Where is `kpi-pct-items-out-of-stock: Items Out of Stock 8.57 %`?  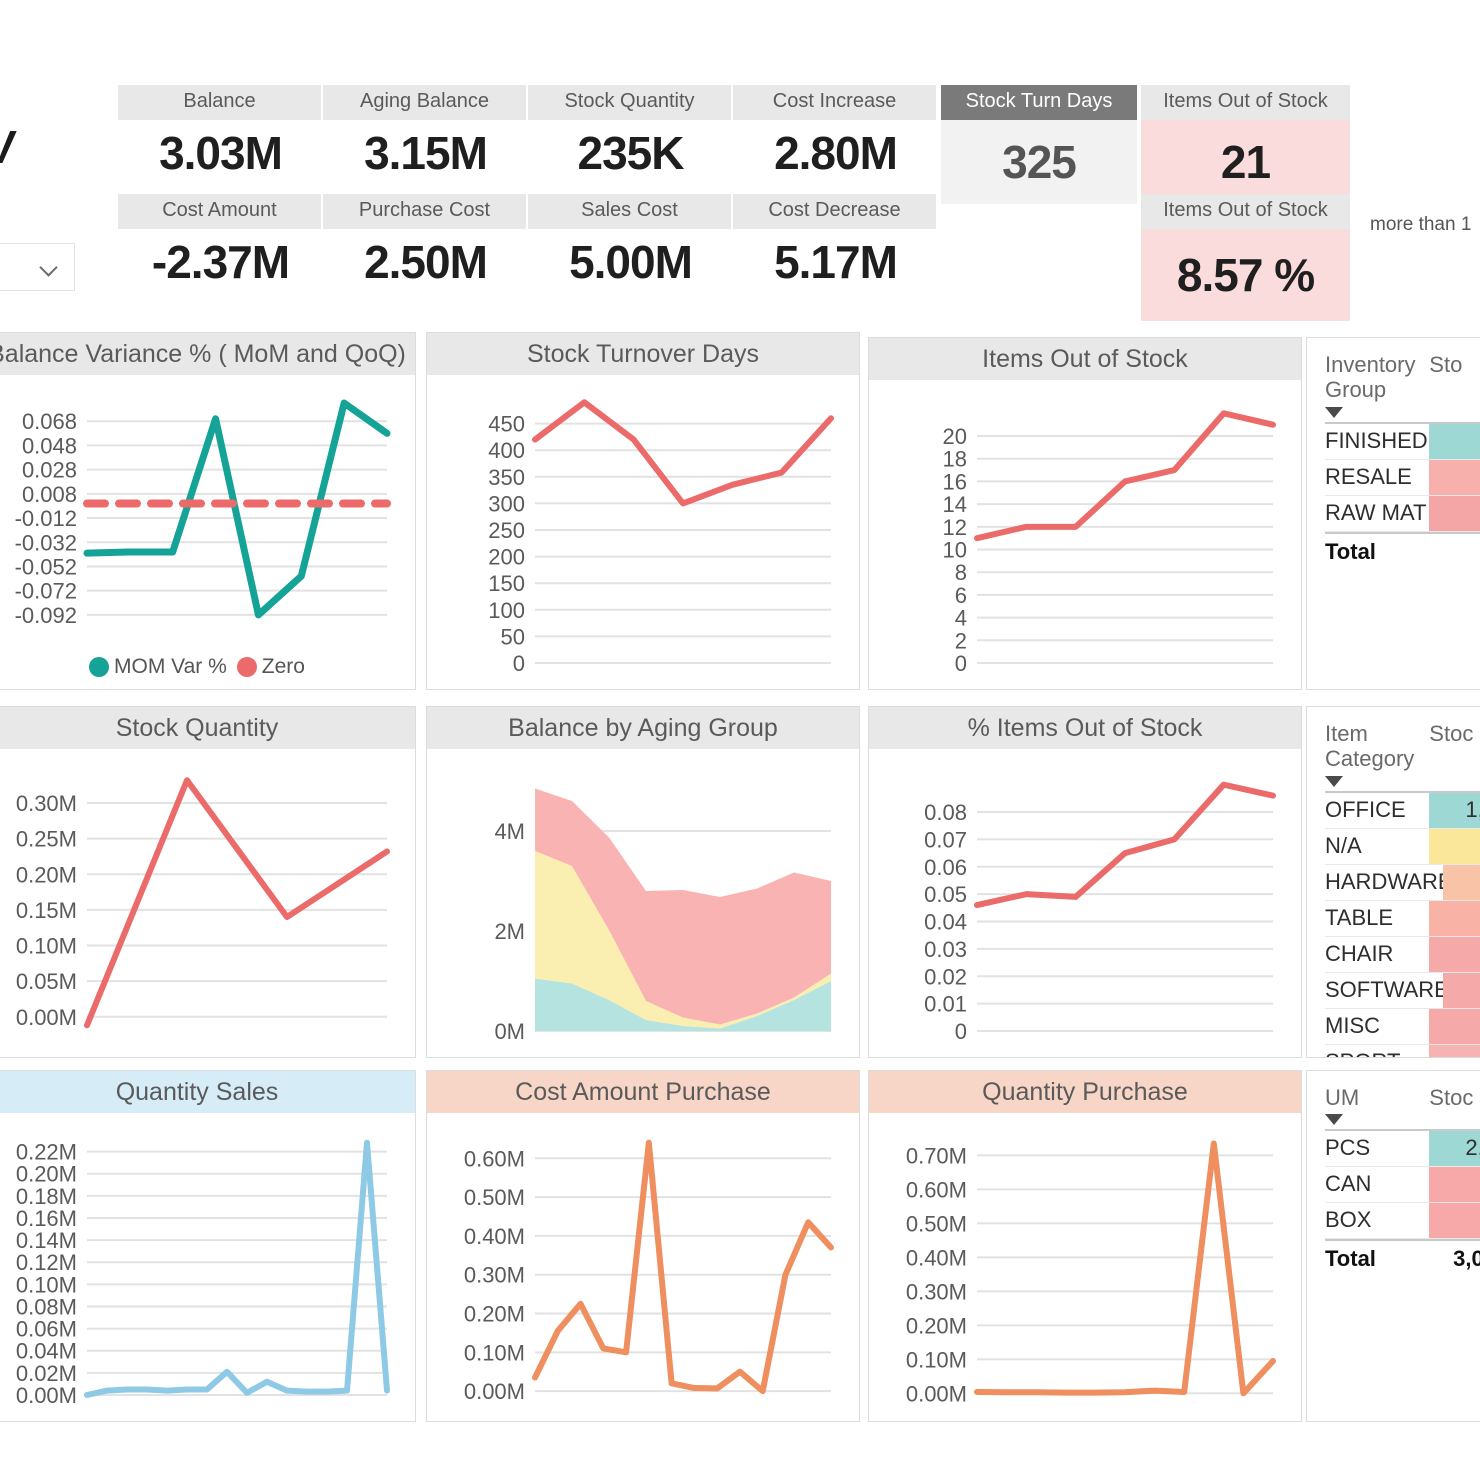
kpi-pct-items-out-of-stock: Items Out of Stock 8.57 % is located at coordinates (1245, 257).